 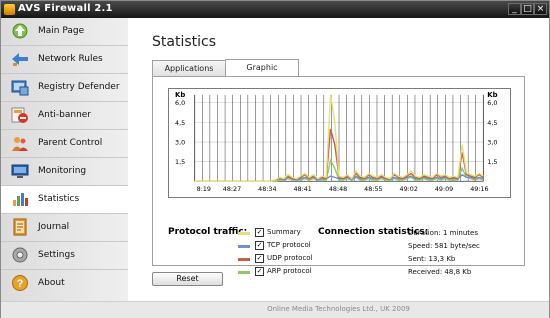 What do you see at coordinates (444, 189) in the screenshot?
I see `x-tick-label: 49:09` at bounding box center [444, 189].